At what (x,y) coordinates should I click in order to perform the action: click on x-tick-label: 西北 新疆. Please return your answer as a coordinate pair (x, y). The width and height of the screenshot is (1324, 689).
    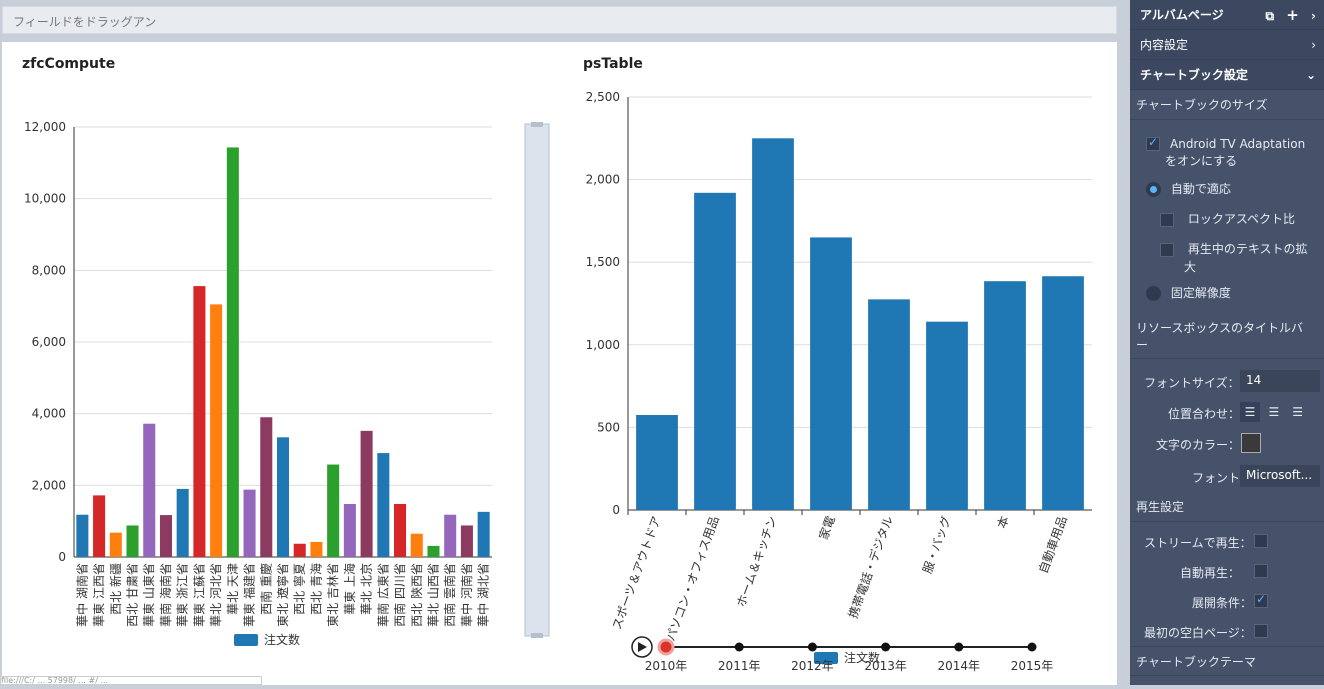
    Looking at the image, I should click on (115, 589).